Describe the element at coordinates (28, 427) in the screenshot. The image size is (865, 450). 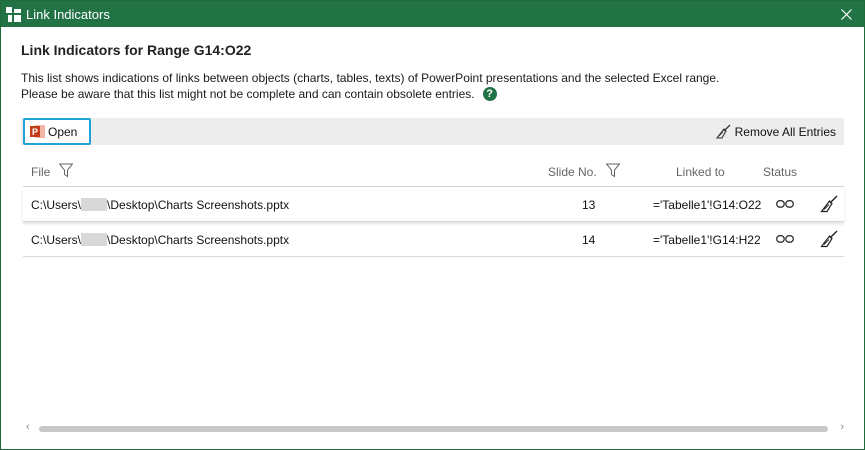
I see `scroll-left-arrow: ‹` at that location.